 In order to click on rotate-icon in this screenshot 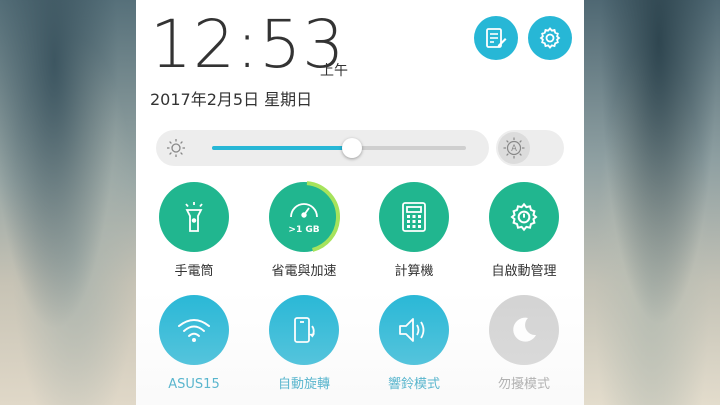, I will do `click(304, 330)`.